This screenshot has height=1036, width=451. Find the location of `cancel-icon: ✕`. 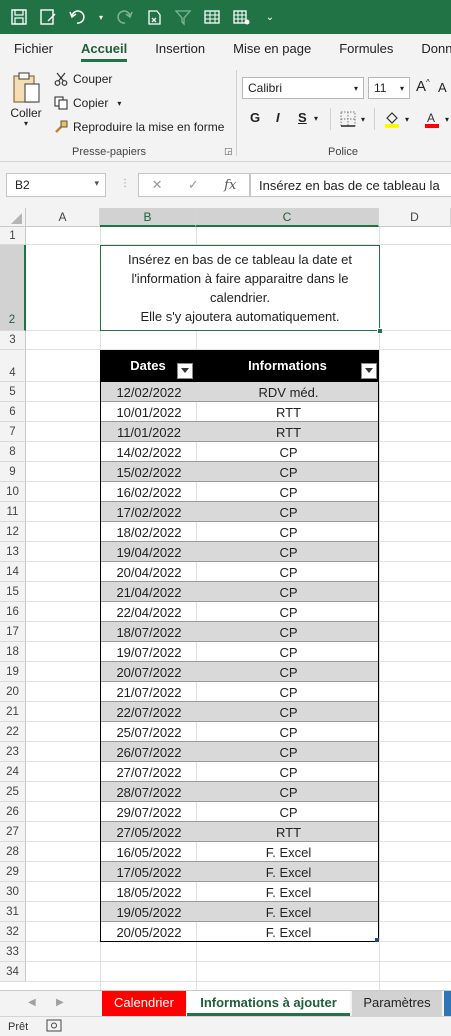

cancel-icon: ✕ is located at coordinates (157, 185).